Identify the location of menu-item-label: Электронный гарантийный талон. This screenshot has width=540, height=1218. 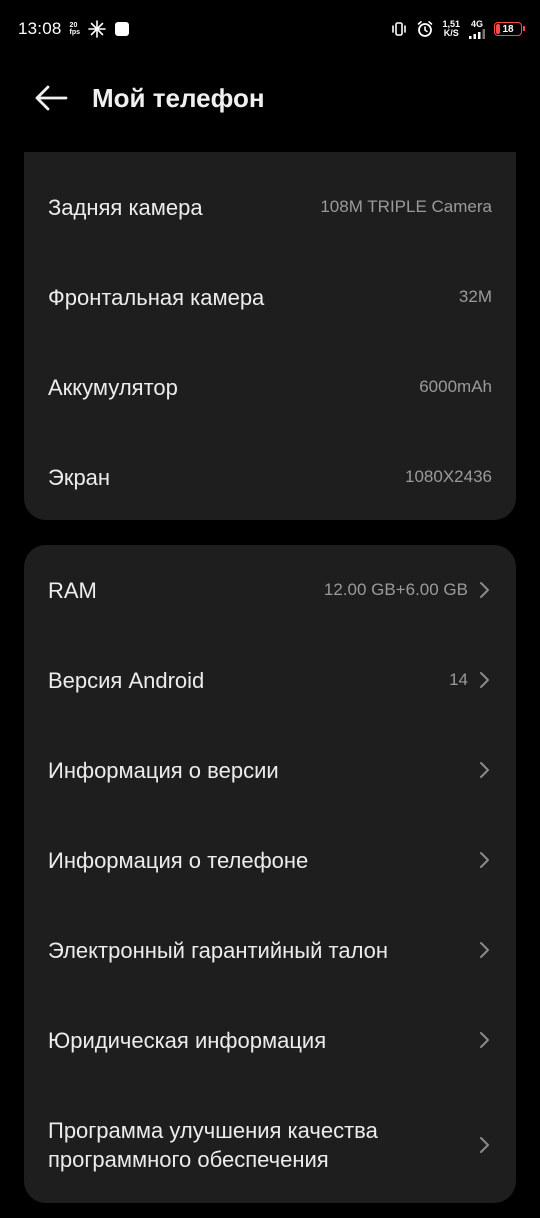
(218, 950).